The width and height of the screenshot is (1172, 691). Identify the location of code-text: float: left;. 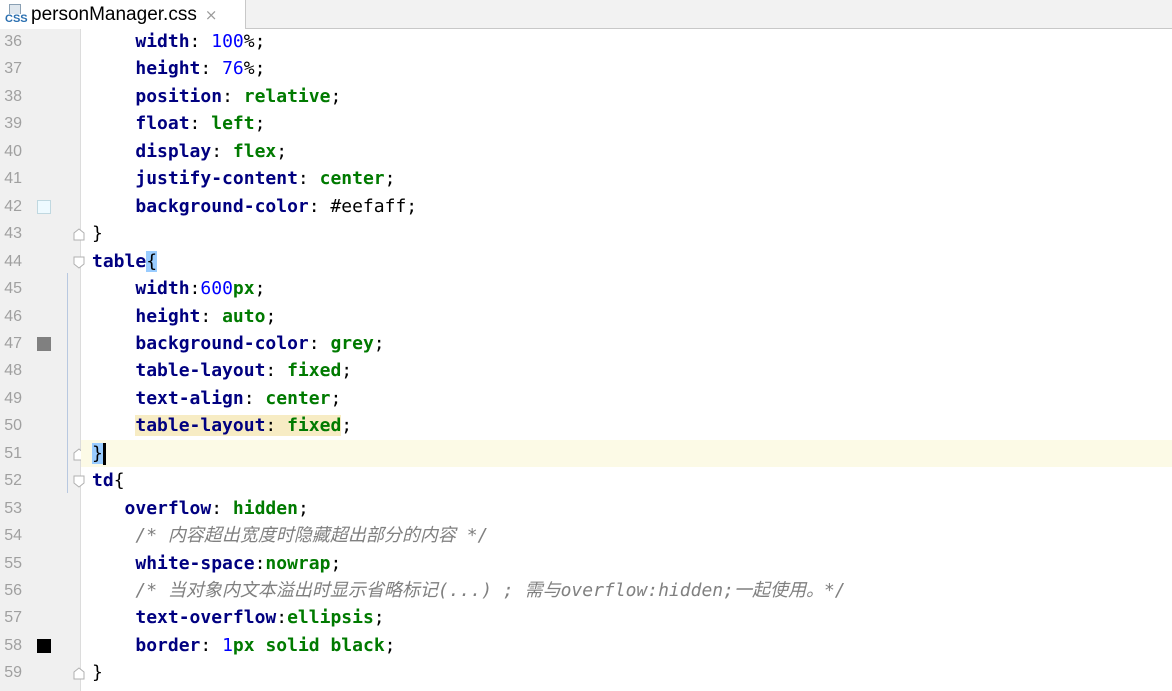
(178, 124).